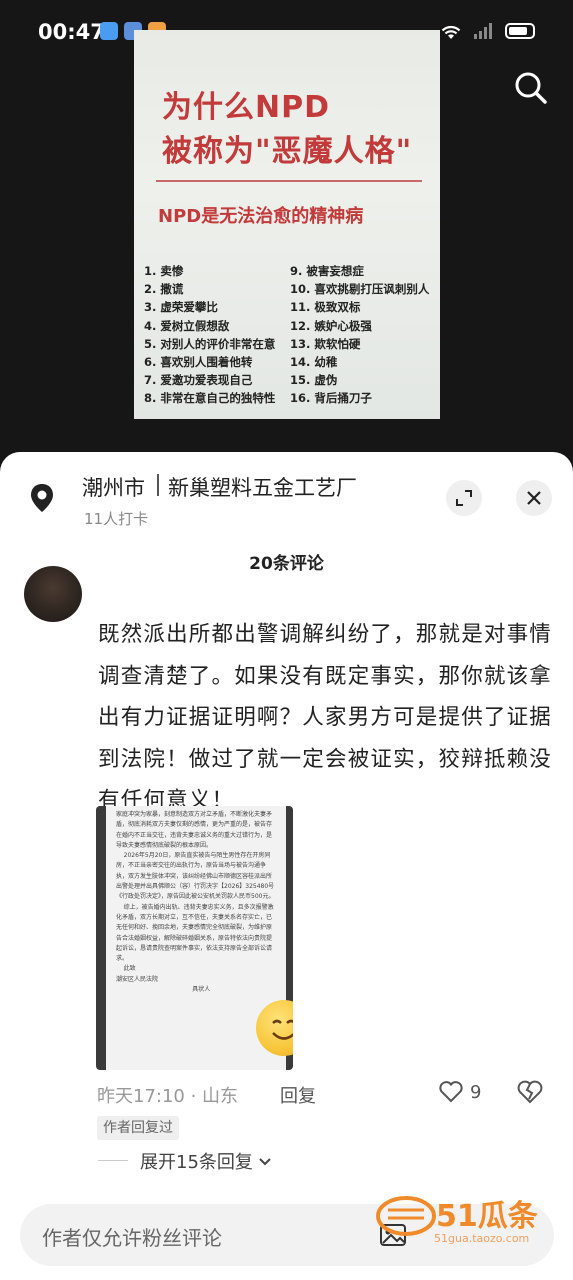 The image size is (573, 1280). I want to click on avatar, so click(53, 594).